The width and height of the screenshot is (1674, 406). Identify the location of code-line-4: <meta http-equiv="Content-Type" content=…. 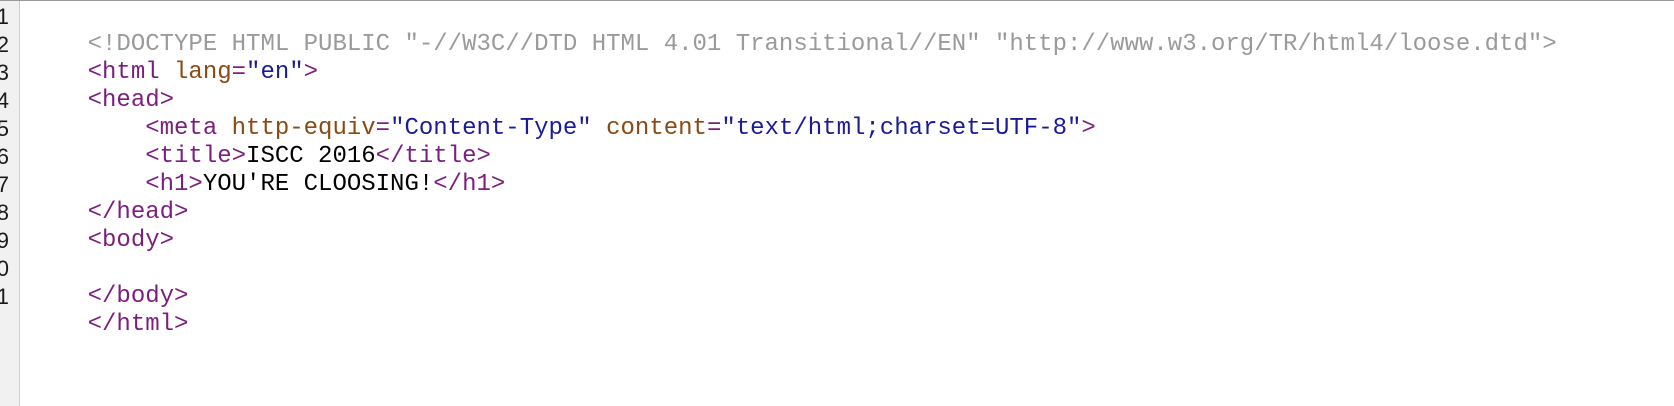
(563, 114).